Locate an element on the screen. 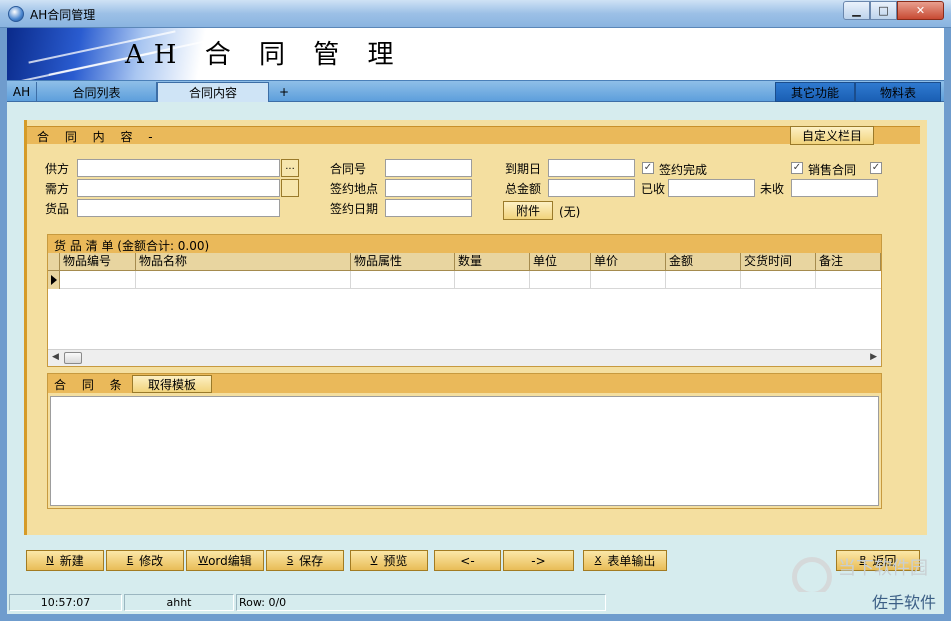  sales-contract-label: 销售合同 is located at coordinates (832, 170).